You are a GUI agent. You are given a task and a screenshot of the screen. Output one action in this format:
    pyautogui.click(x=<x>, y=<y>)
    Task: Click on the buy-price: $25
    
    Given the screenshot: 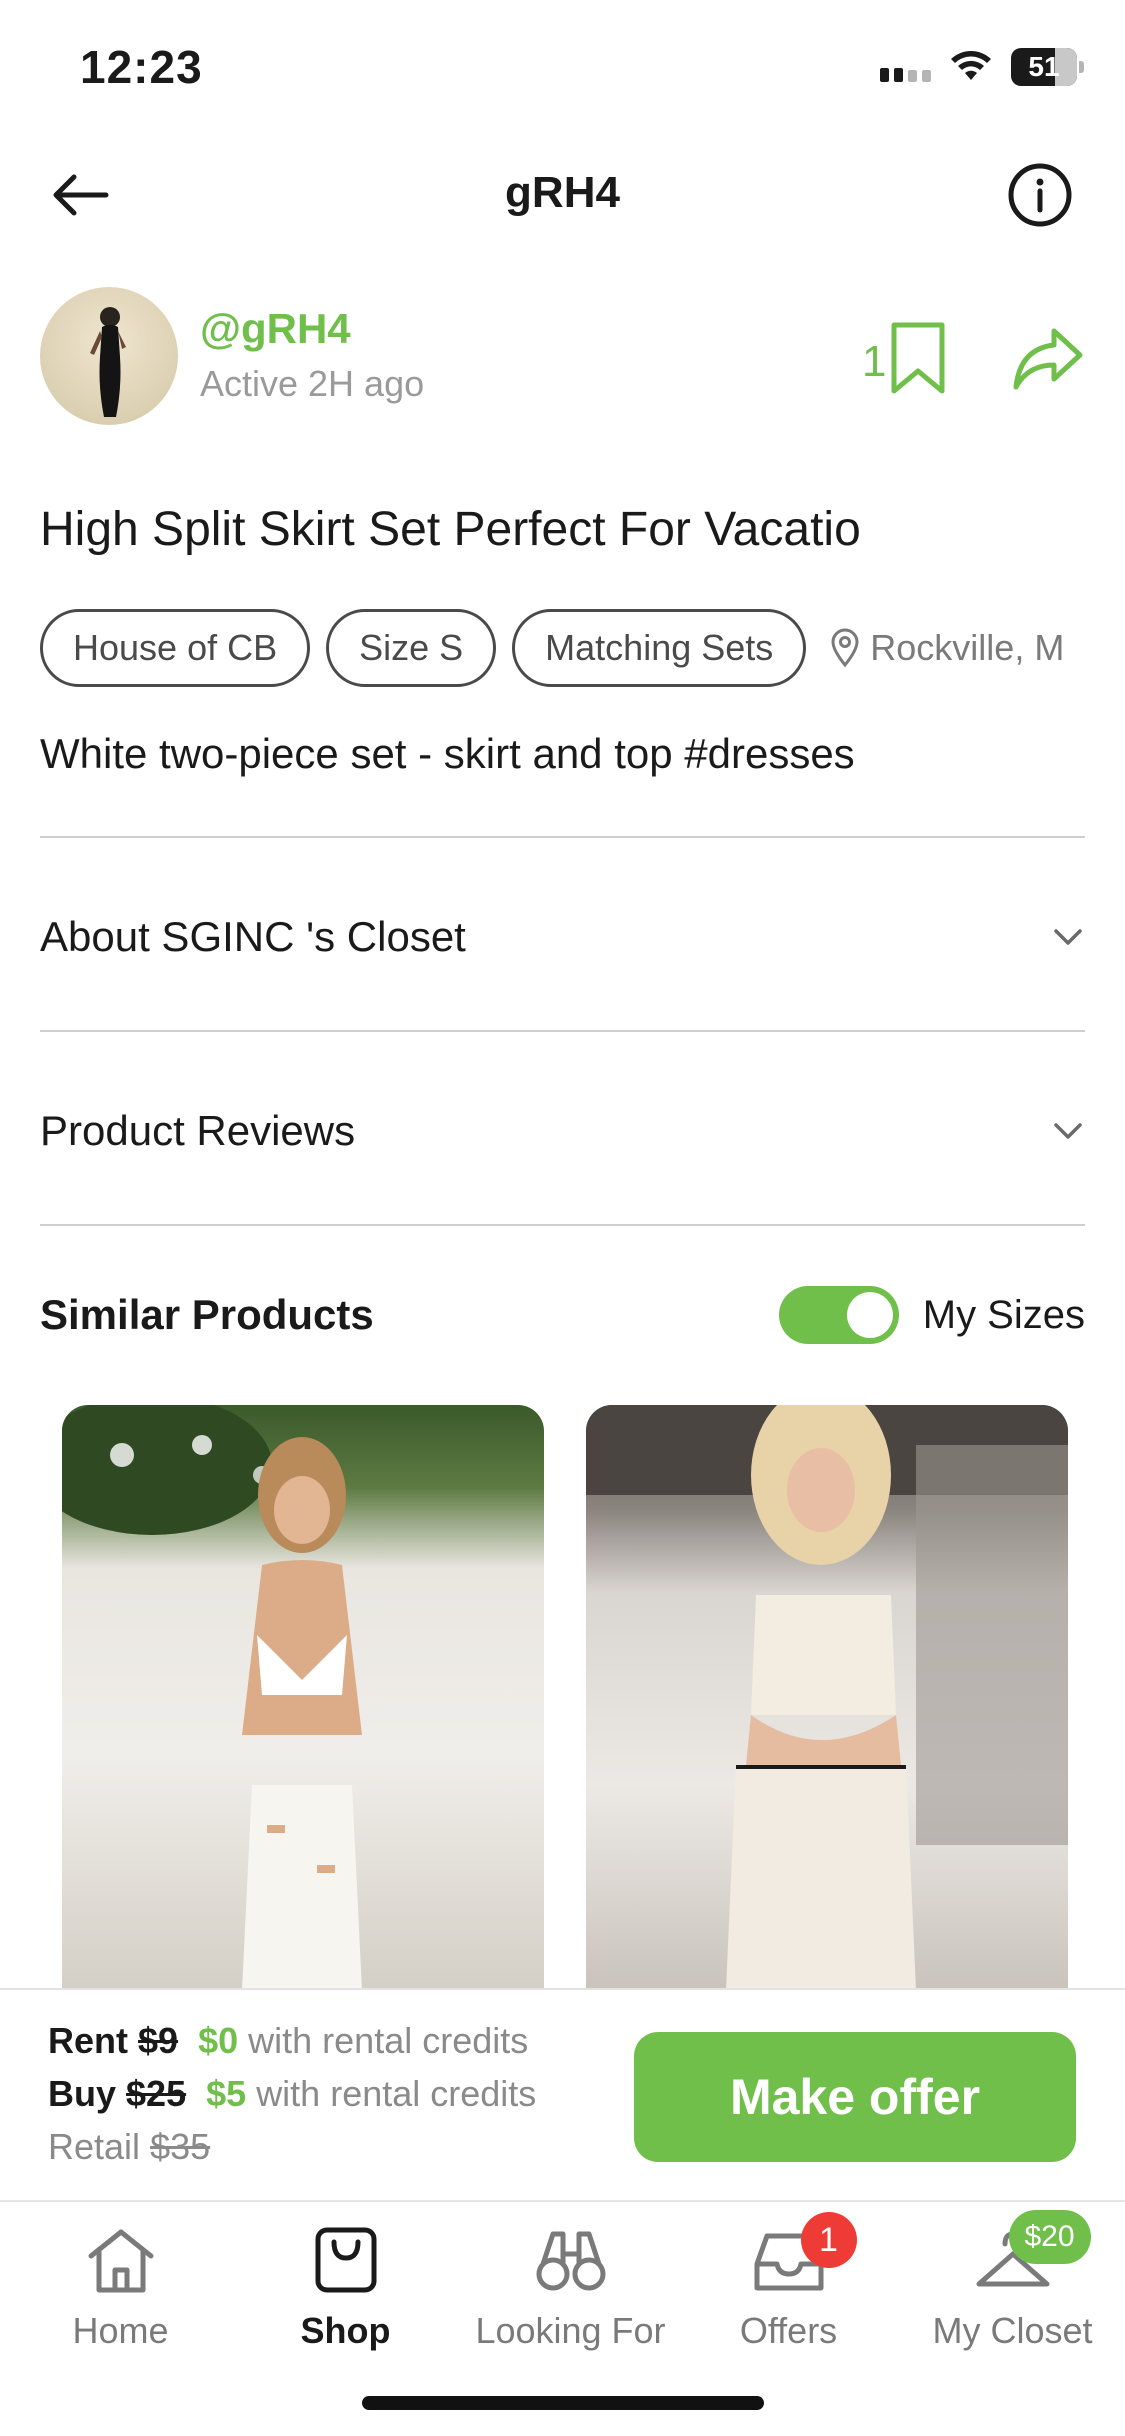 What is the action you would take?
    pyautogui.click(x=156, y=2093)
    